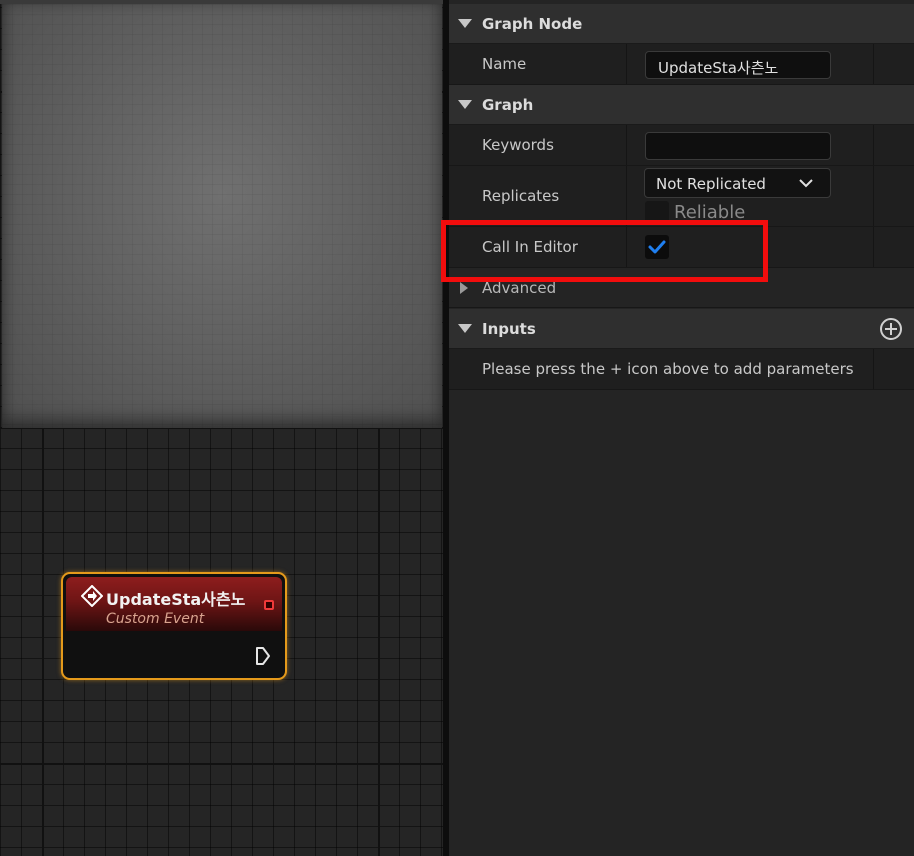 Image resolution: width=914 pixels, height=856 pixels. I want to click on property-label: Name, so click(504, 64).